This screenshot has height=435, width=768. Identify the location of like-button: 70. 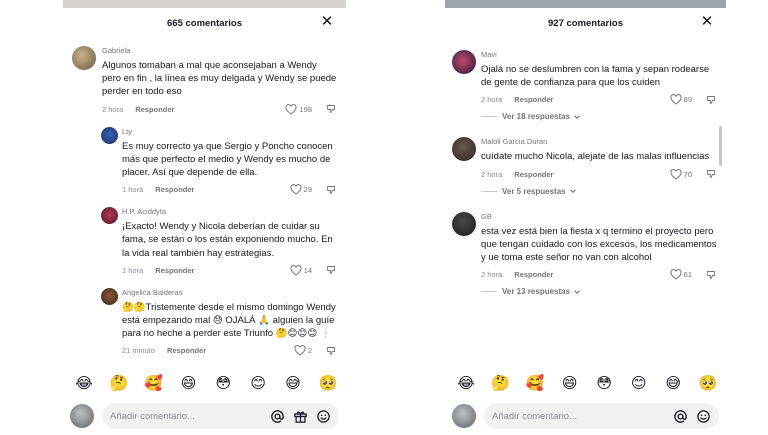
(681, 174).